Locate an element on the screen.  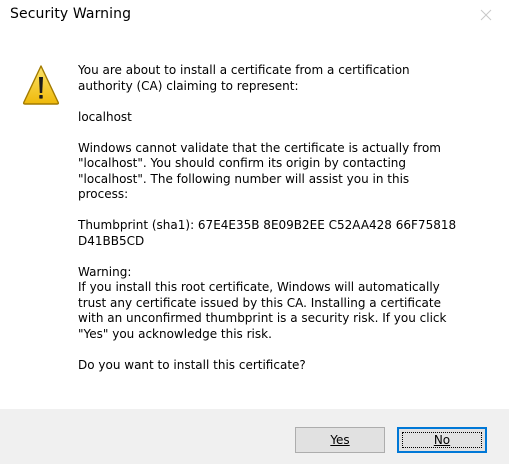
question-text: Do you want to install this certificate? is located at coordinates (192, 364).